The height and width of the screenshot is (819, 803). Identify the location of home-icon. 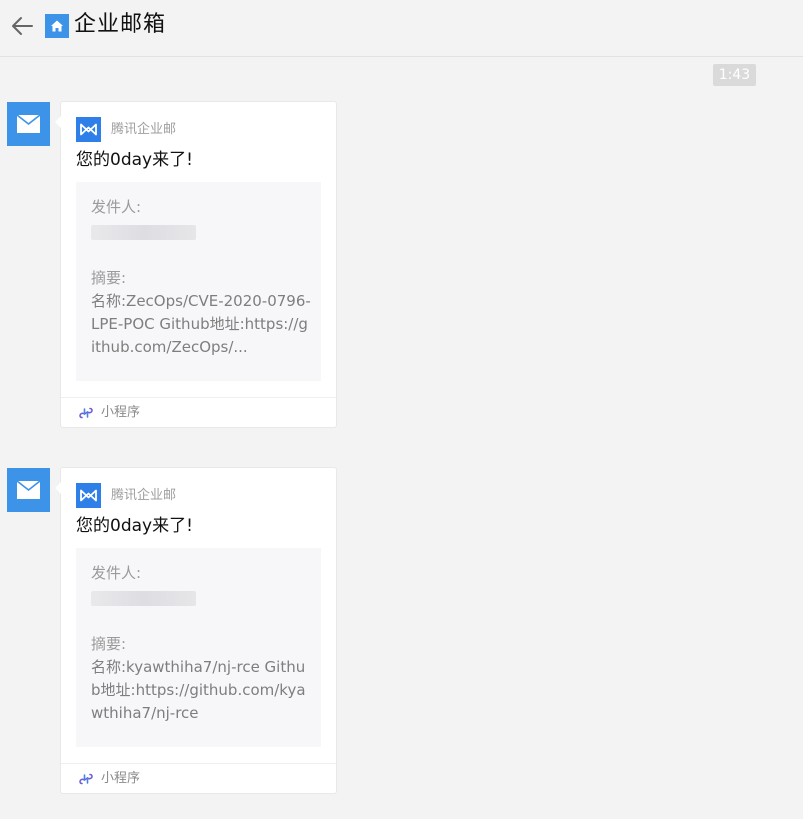
(57, 26).